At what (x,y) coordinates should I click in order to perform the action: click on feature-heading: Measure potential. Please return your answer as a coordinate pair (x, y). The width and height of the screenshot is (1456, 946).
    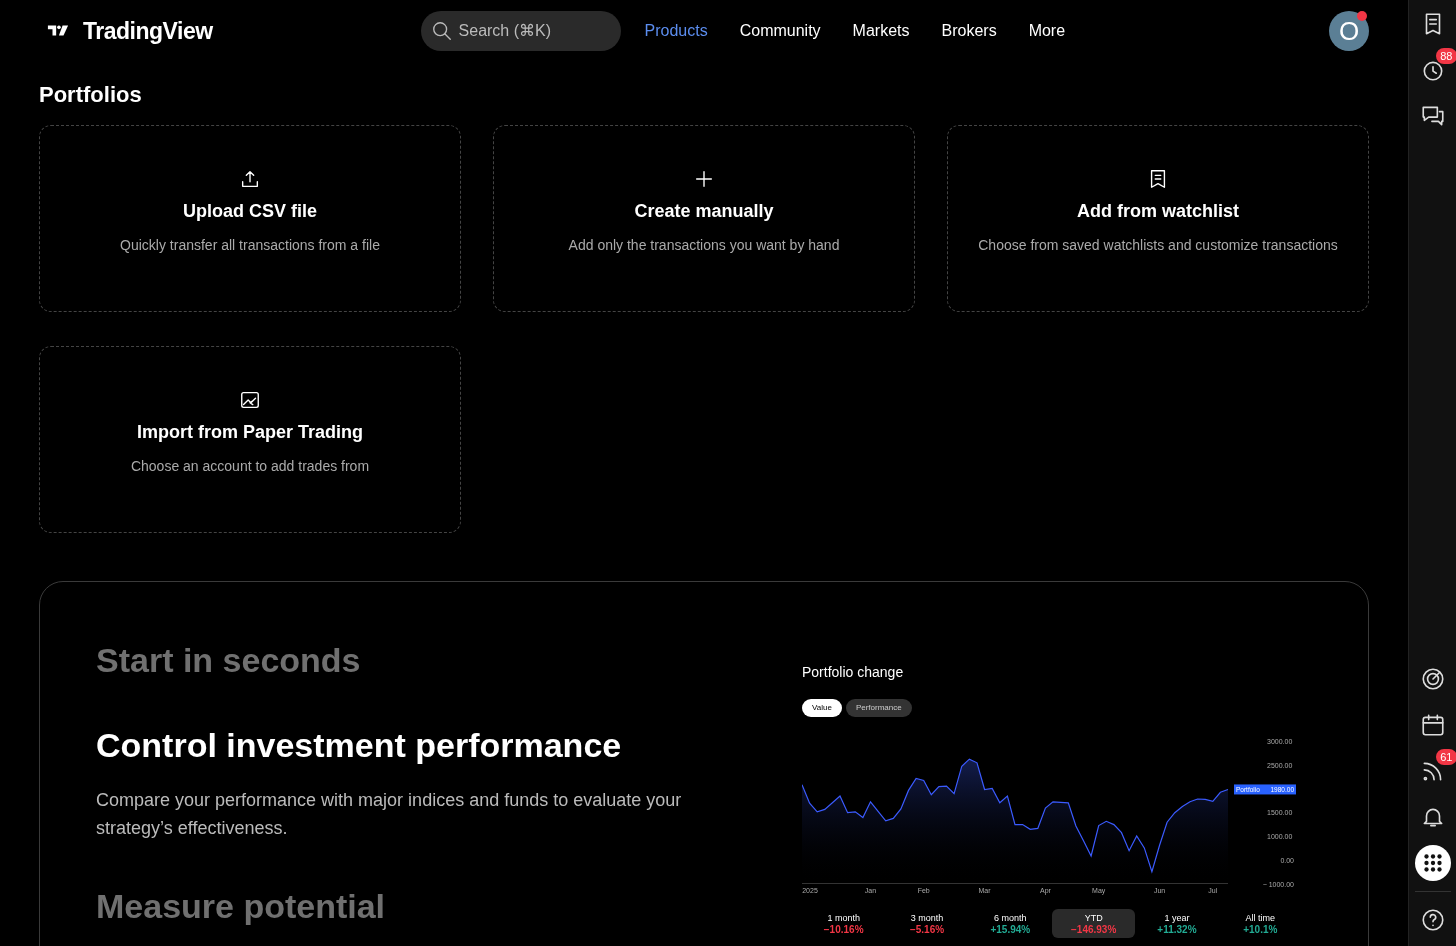
    Looking at the image, I should click on (406, 906).